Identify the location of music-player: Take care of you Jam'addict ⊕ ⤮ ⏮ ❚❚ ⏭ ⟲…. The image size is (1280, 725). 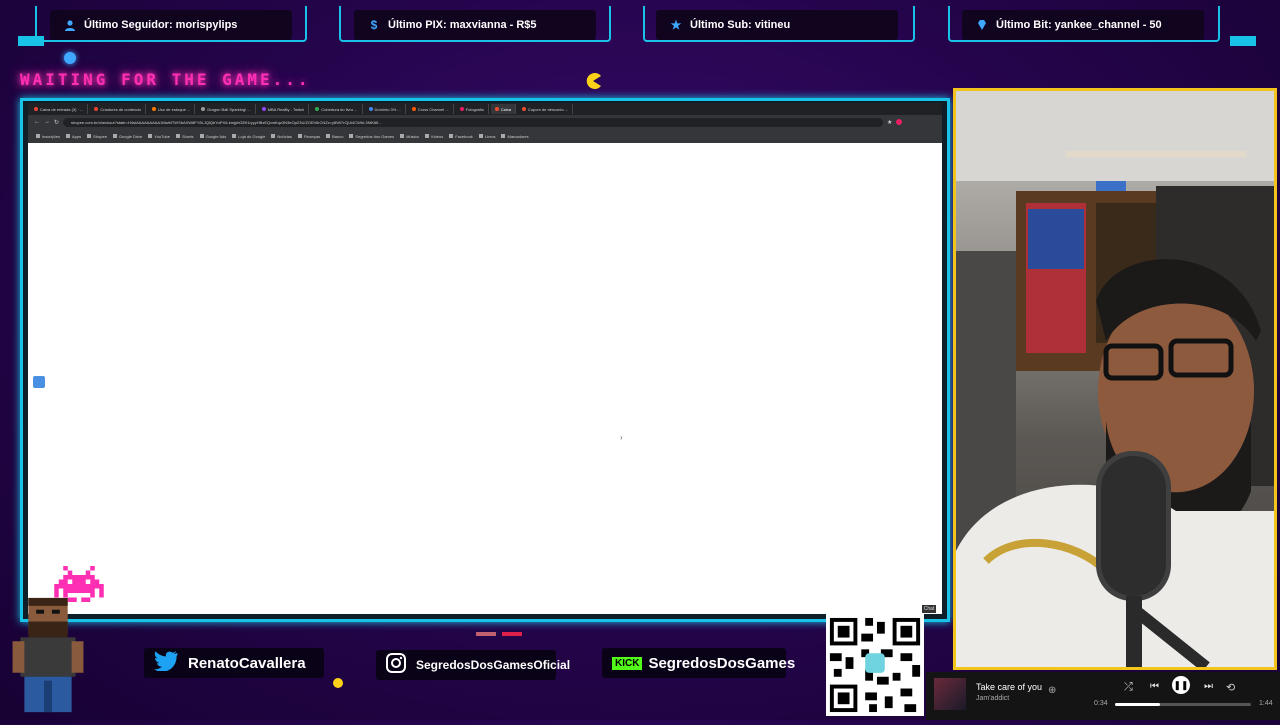
(1103, 696).